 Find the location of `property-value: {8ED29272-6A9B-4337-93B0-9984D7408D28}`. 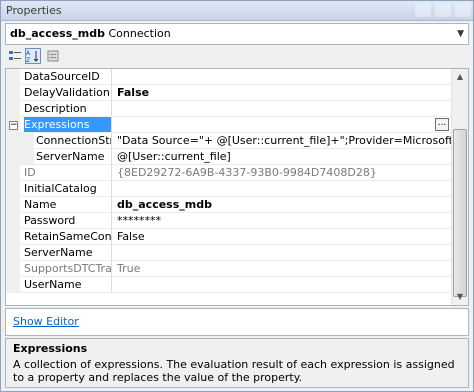

property-value: {8ED29272-6A9B-4337-93B0-9984D7408D28} is located at coordinates (283, 173).